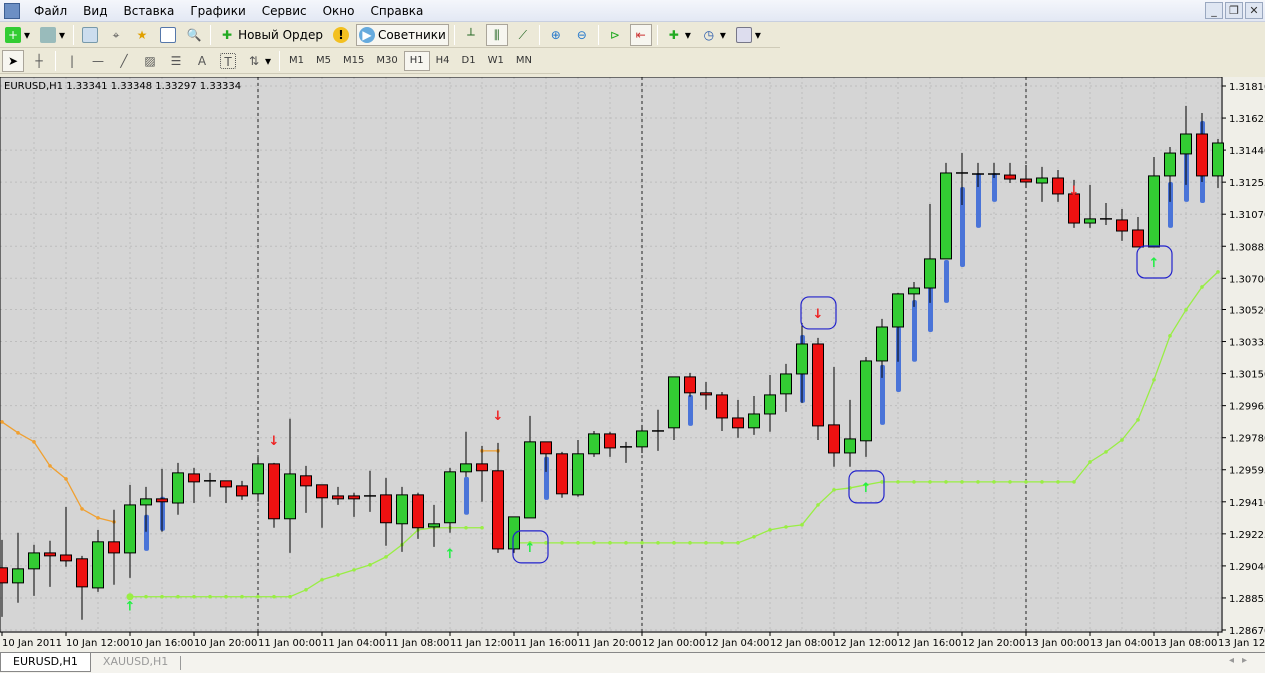 The height and width of the screenshot is (673, 1265). I want to click on star-folder-icon: ★, so click(142, 35).